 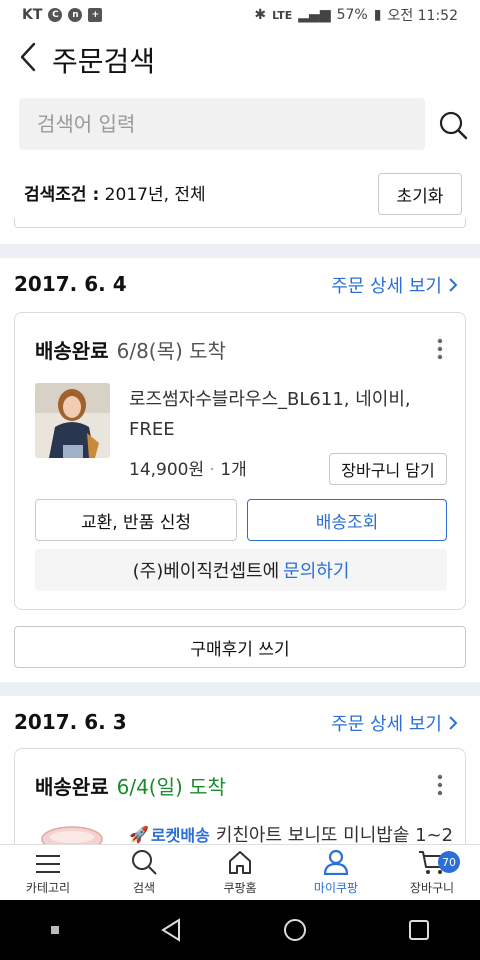 I want to click on bottom-nav: 카테고리 검색 쿠팡홈 마이쿠팡 장바구니 70, so click(x=240, y=872).